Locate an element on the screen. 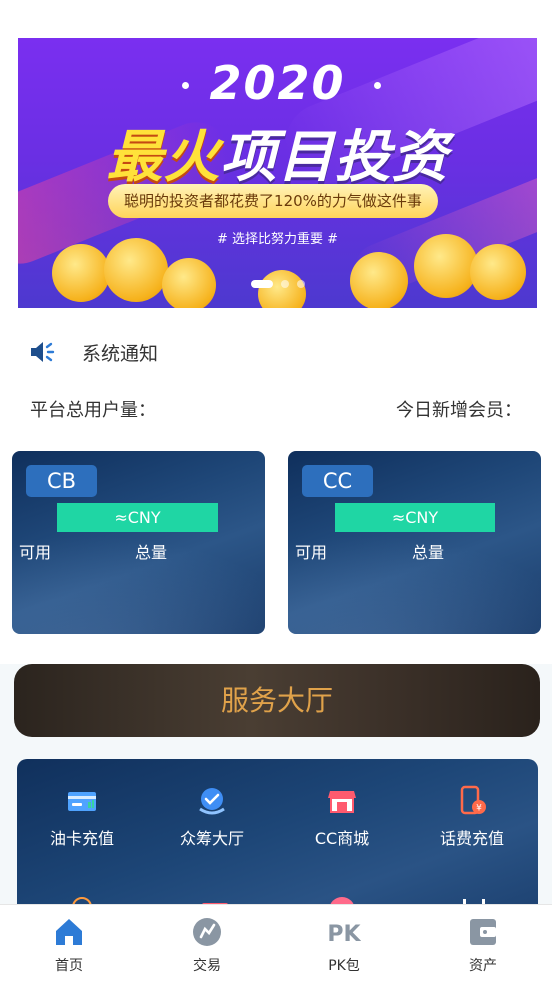  service-label: CC商城 is located at coordinates (342, 838).